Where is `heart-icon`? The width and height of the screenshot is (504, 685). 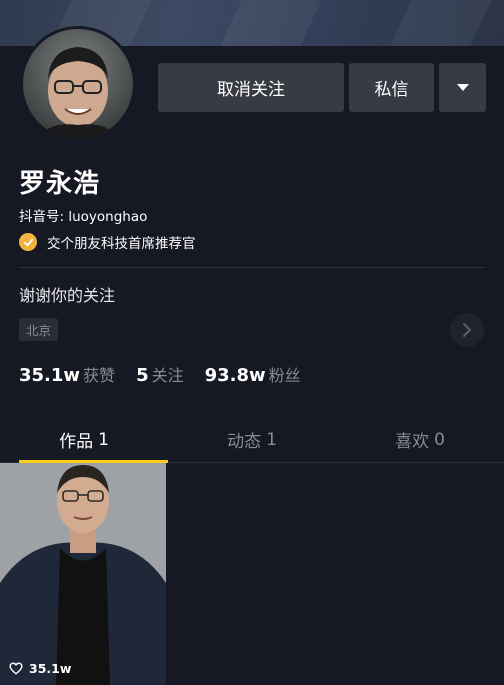 heart-icon is located at coordinates (16, 668).